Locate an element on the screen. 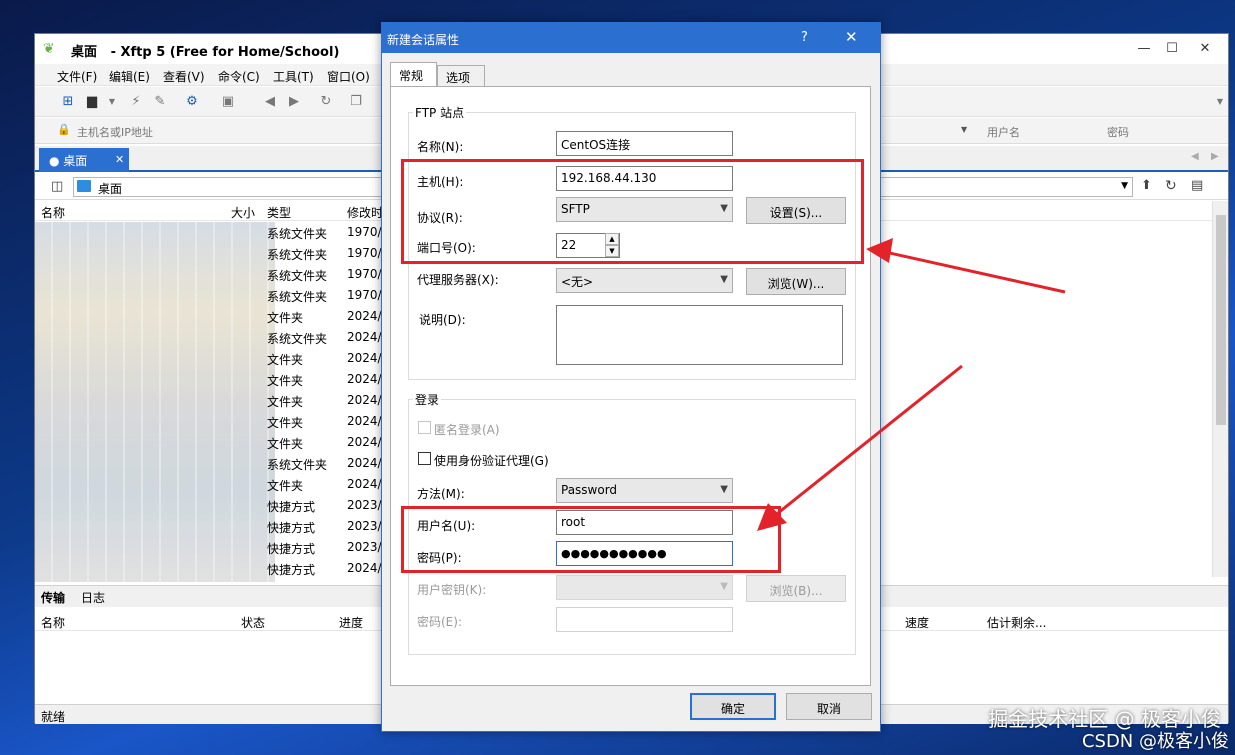  open-folder-icon: ▆ is located at coordinates (92, 102).